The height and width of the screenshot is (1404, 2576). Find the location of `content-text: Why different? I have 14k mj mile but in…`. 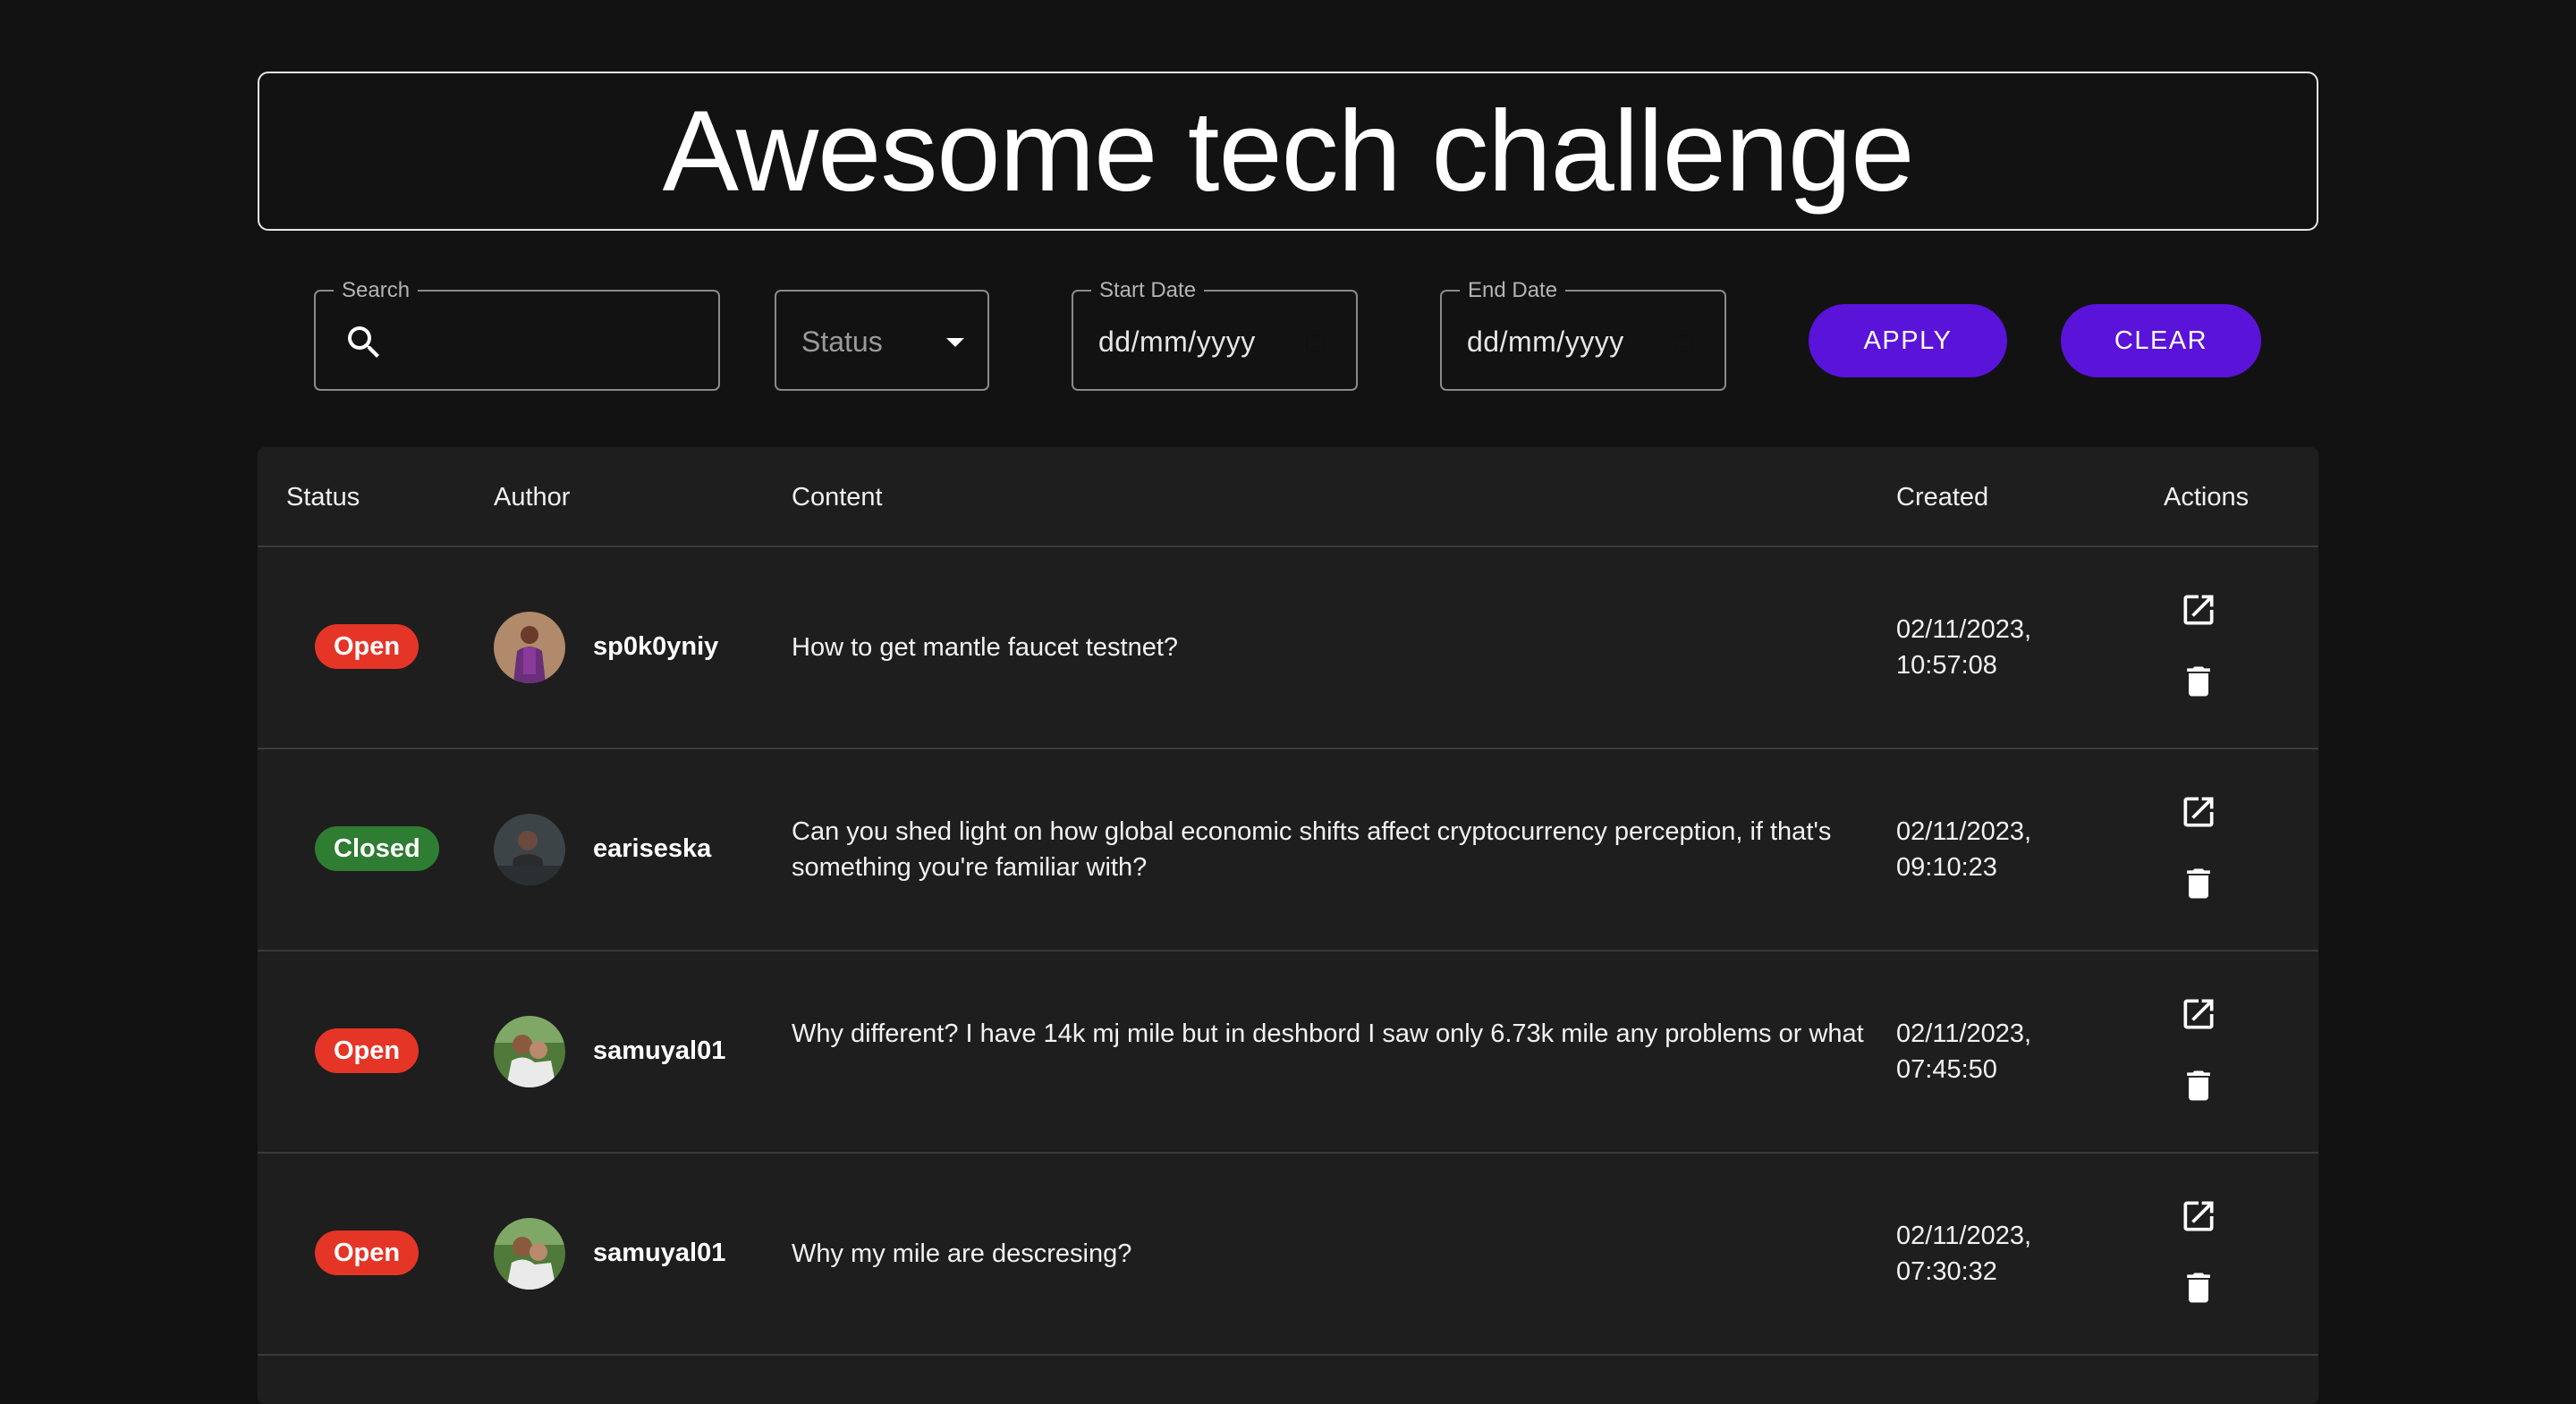

content-text: Why different? I have 14k mj mile but in… is located at coordinates (1328, 1034).